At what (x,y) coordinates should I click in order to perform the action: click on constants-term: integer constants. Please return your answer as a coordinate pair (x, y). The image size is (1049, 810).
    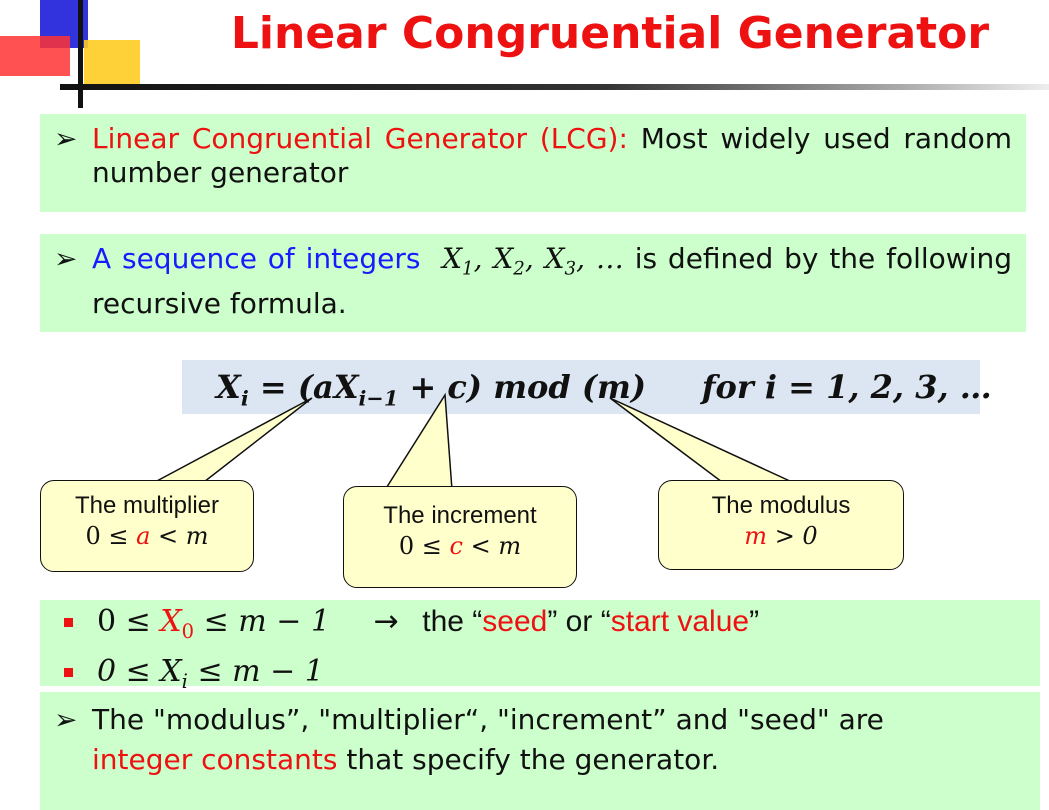
    Looking at the image, I should click on (215, 759).